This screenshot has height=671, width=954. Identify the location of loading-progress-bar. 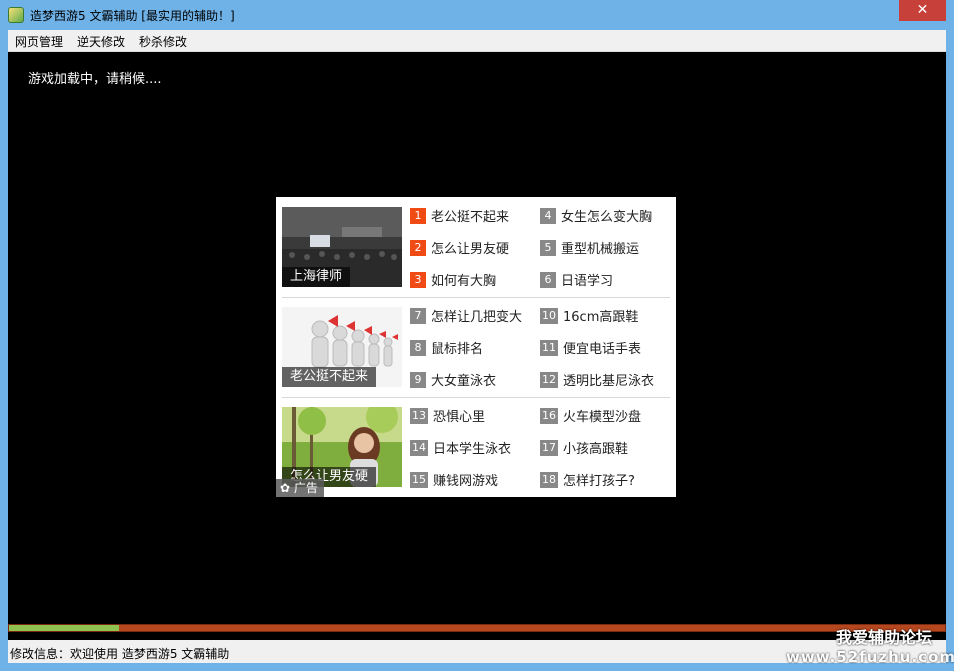
(477, 628).